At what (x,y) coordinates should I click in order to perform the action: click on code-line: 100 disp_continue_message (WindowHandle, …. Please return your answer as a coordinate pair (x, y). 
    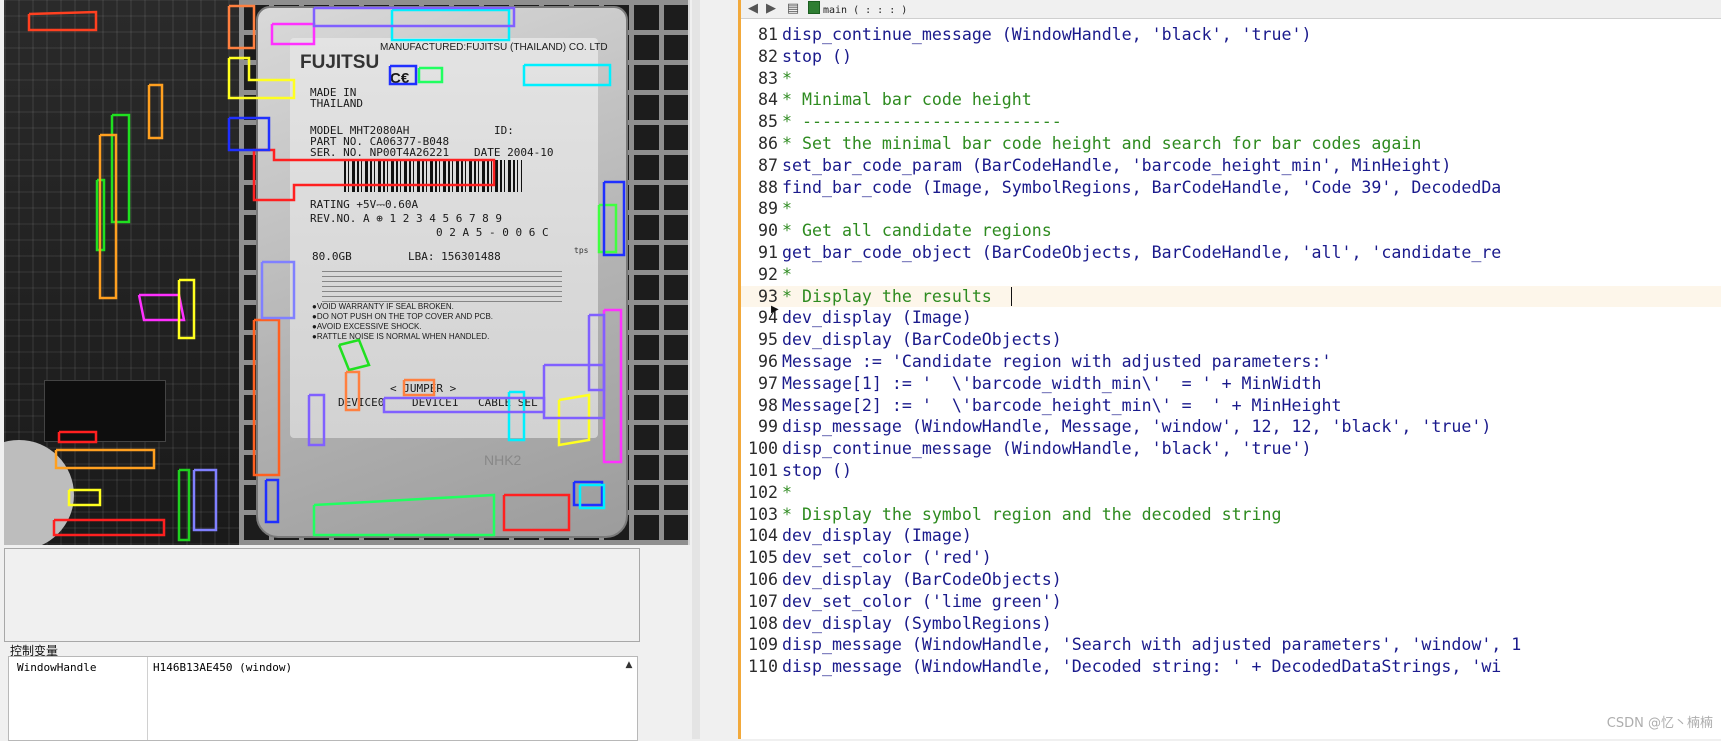
    Looking at the image, I should click on (1231, 449).